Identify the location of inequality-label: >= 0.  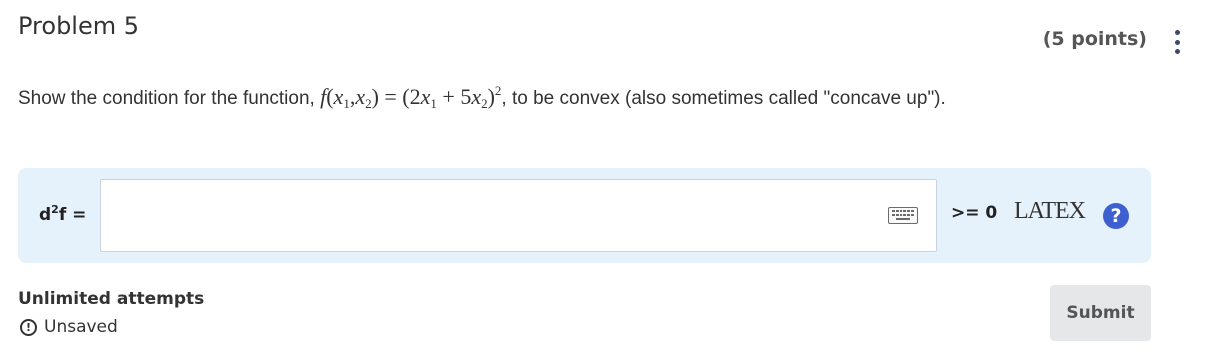
(974, 213).